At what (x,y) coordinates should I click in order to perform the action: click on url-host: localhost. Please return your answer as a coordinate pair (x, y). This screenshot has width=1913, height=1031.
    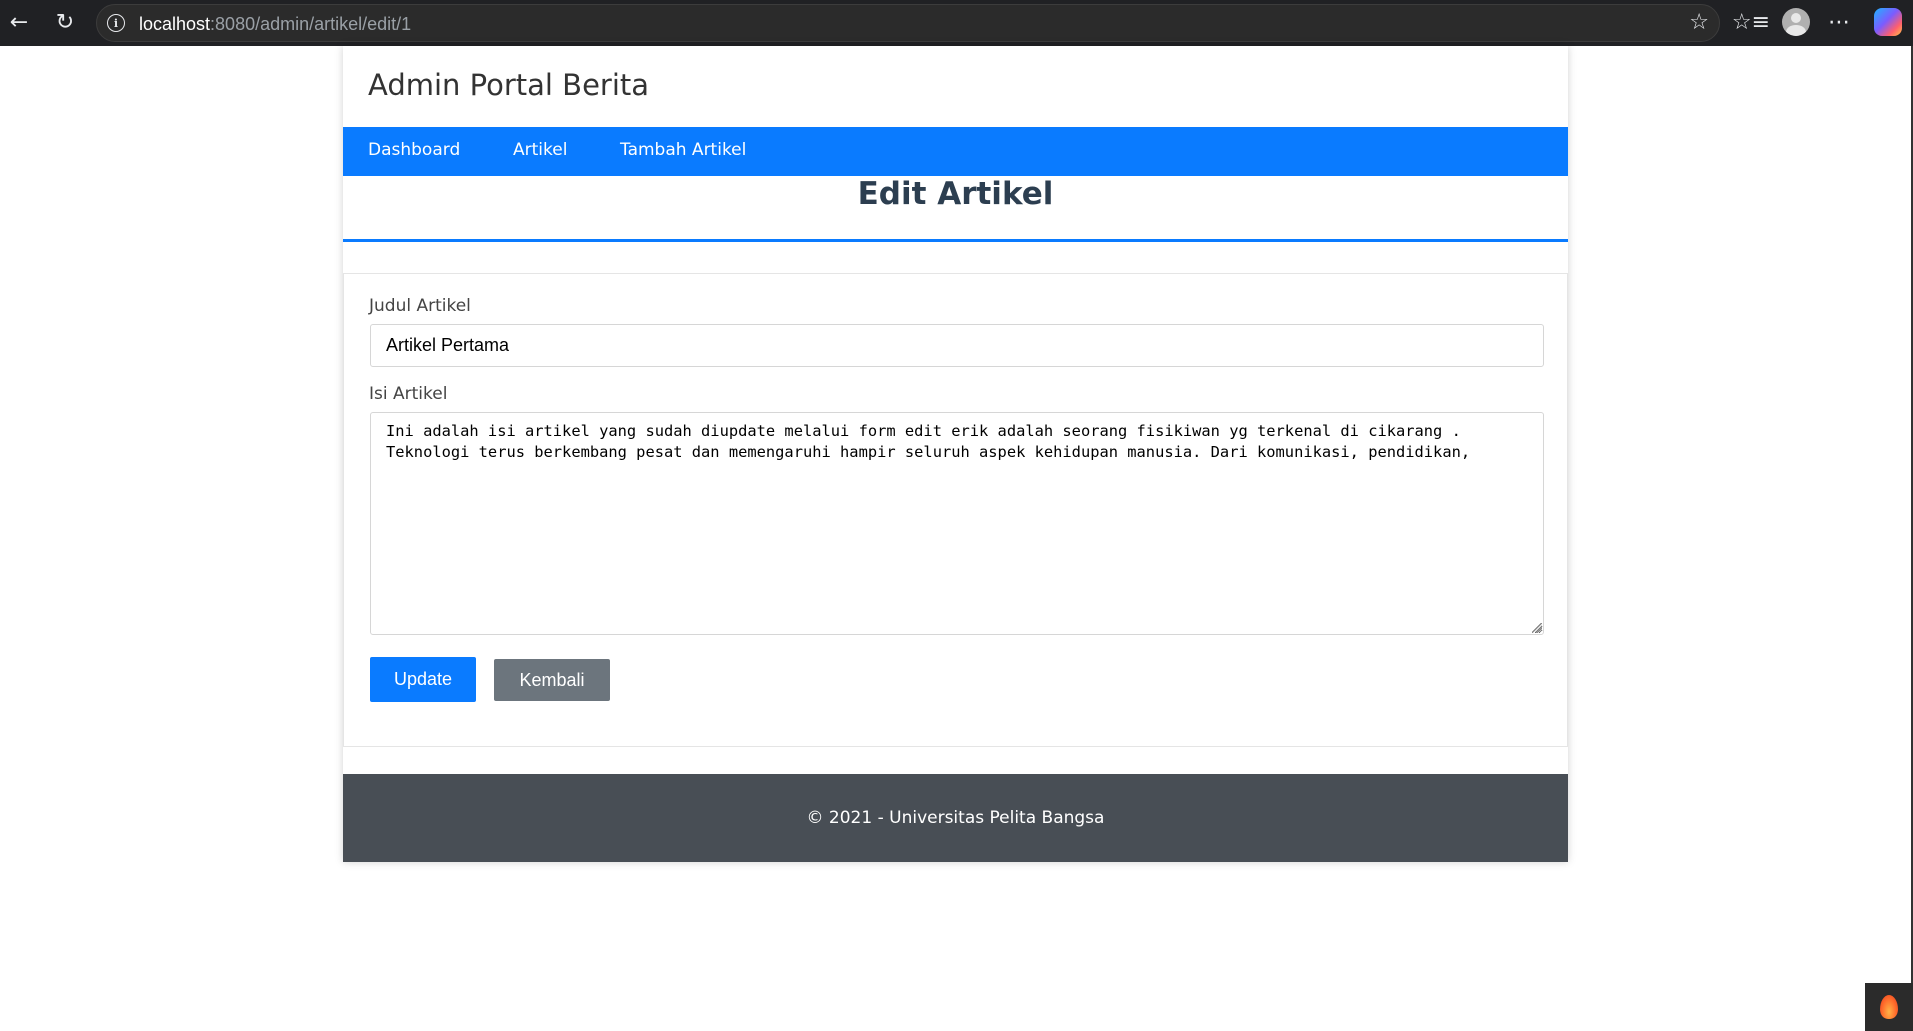
    Looking at the image, I should click on (175, 24).